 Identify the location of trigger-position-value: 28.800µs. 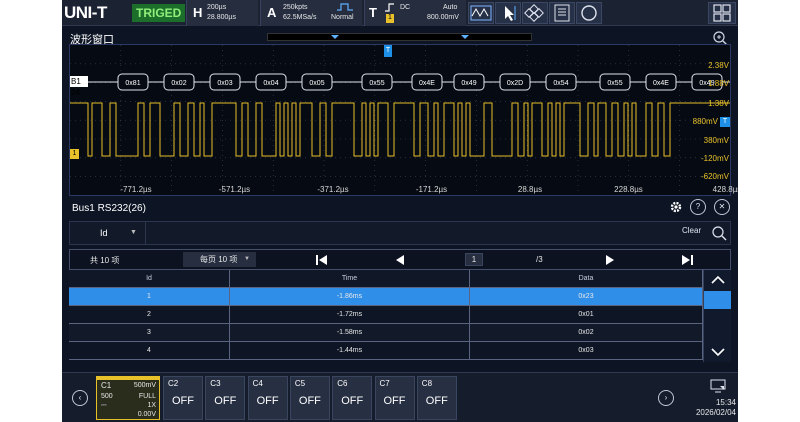
(221, 17).